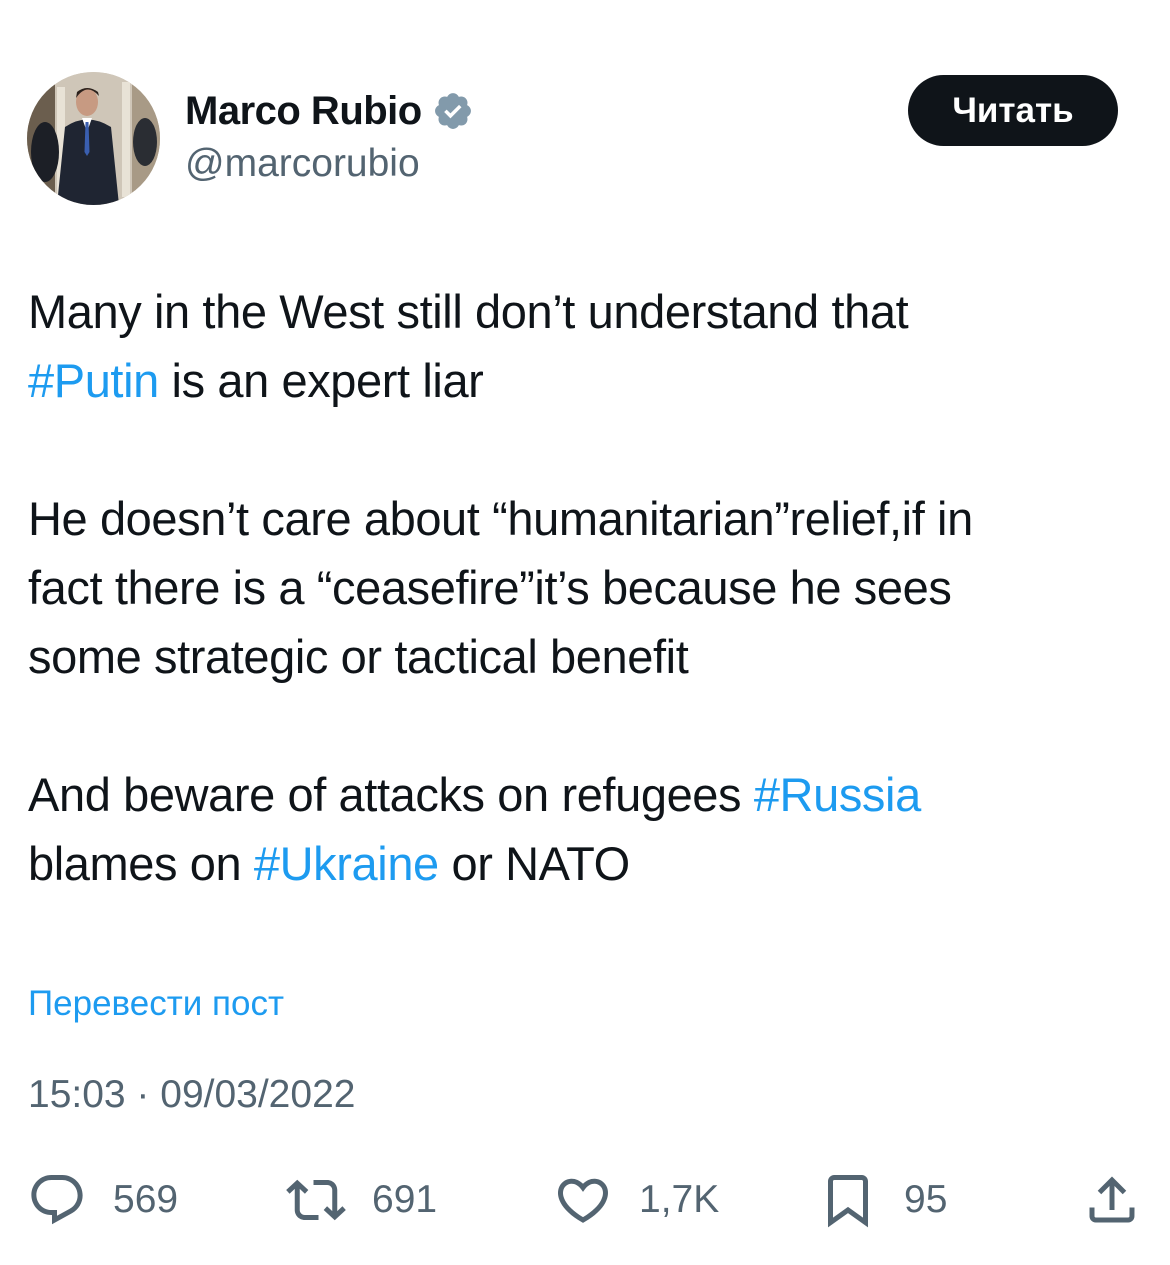 Image resolution: width=1170 pixels, height=1265 pixels. What do you see at coordinates (679, 1199) in the screenshot?
I see `like-count: 1,7K` at bounding box center [679, 1199].